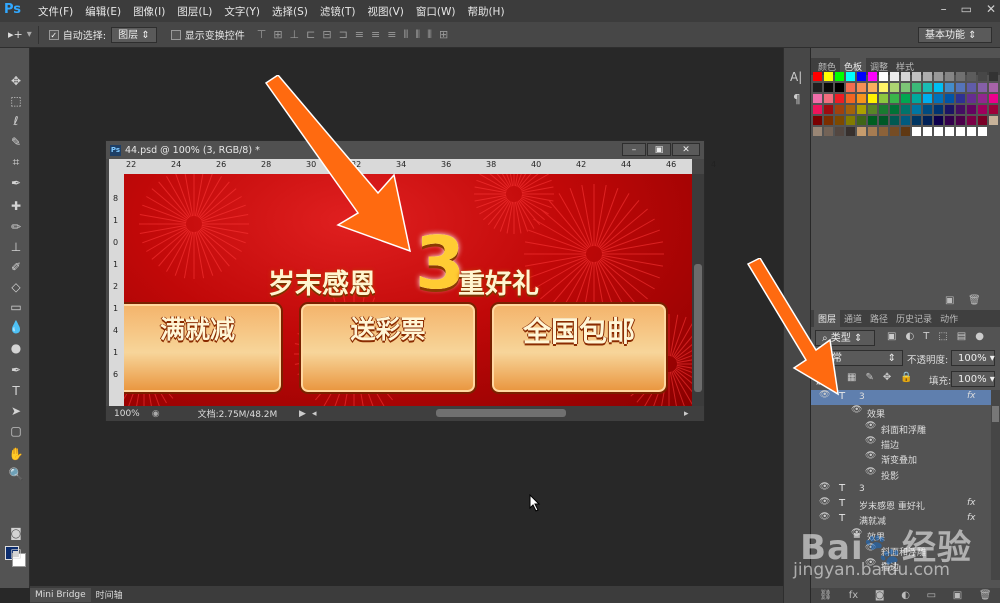 The width and height of the screenshot is (1000, 603). Describe the element at coordinates (825, 595) in the screenshot. I see `link-icon: ⛓` at that location.